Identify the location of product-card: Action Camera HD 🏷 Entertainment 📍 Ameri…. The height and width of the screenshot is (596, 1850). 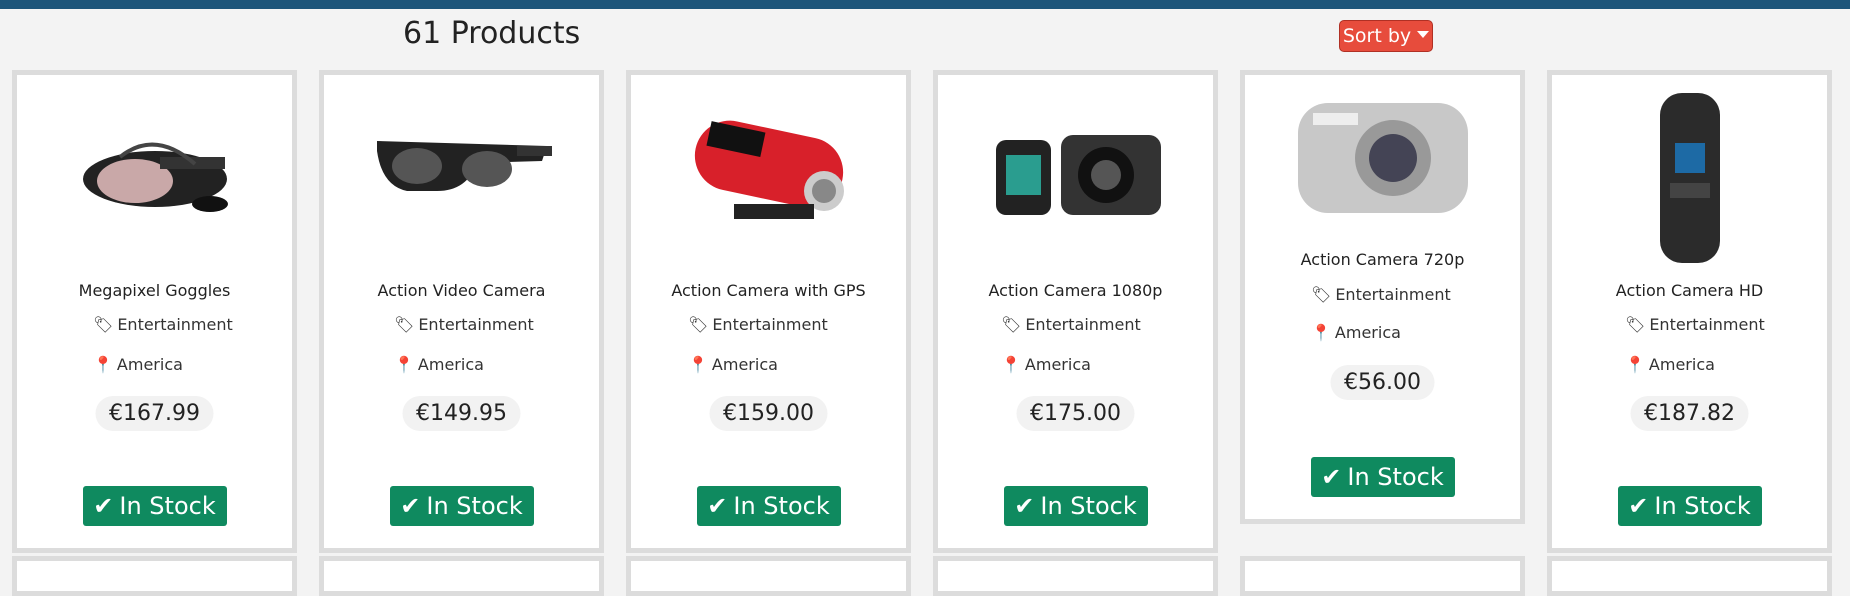
(1689, 311).